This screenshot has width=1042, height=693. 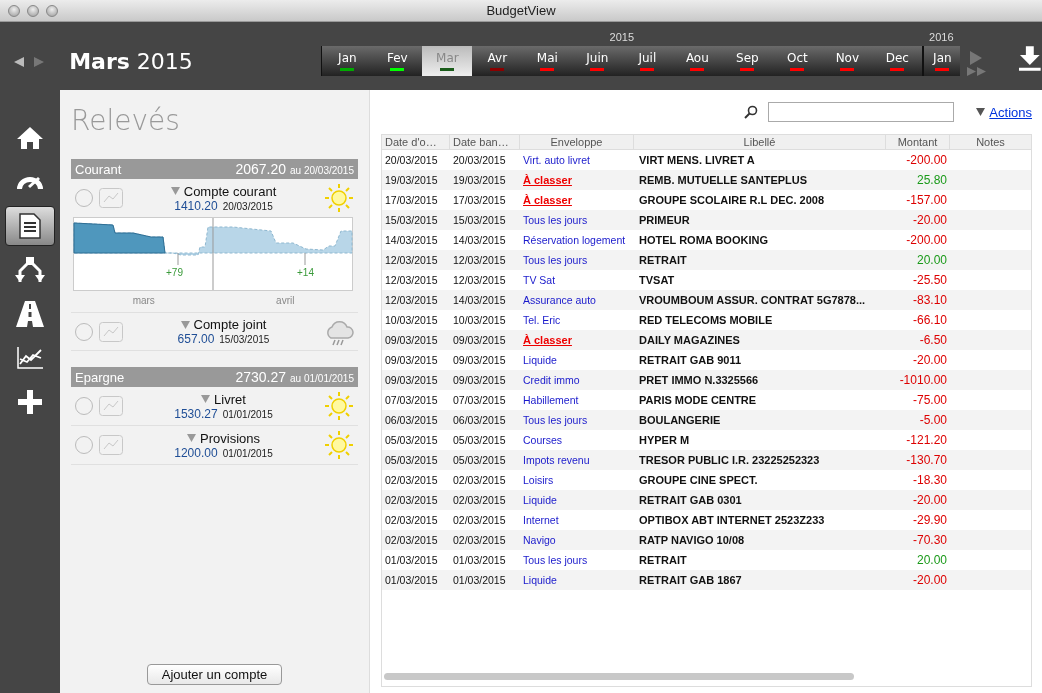 I want to click on document-icon, so click(x=30, y=226).